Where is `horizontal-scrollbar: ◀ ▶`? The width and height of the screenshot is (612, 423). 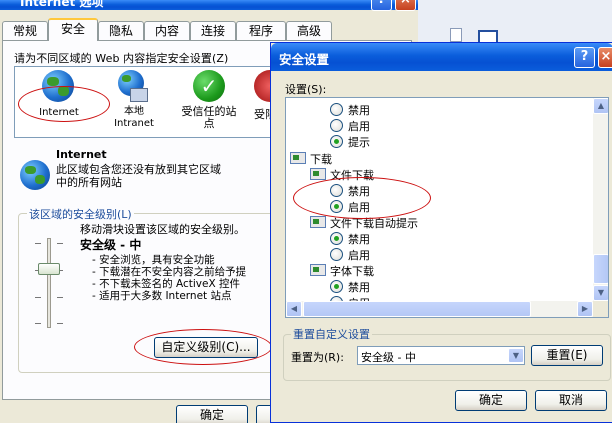 horizontal-scrollbar: ◀ ▶ is located at coordinates (439, 309).